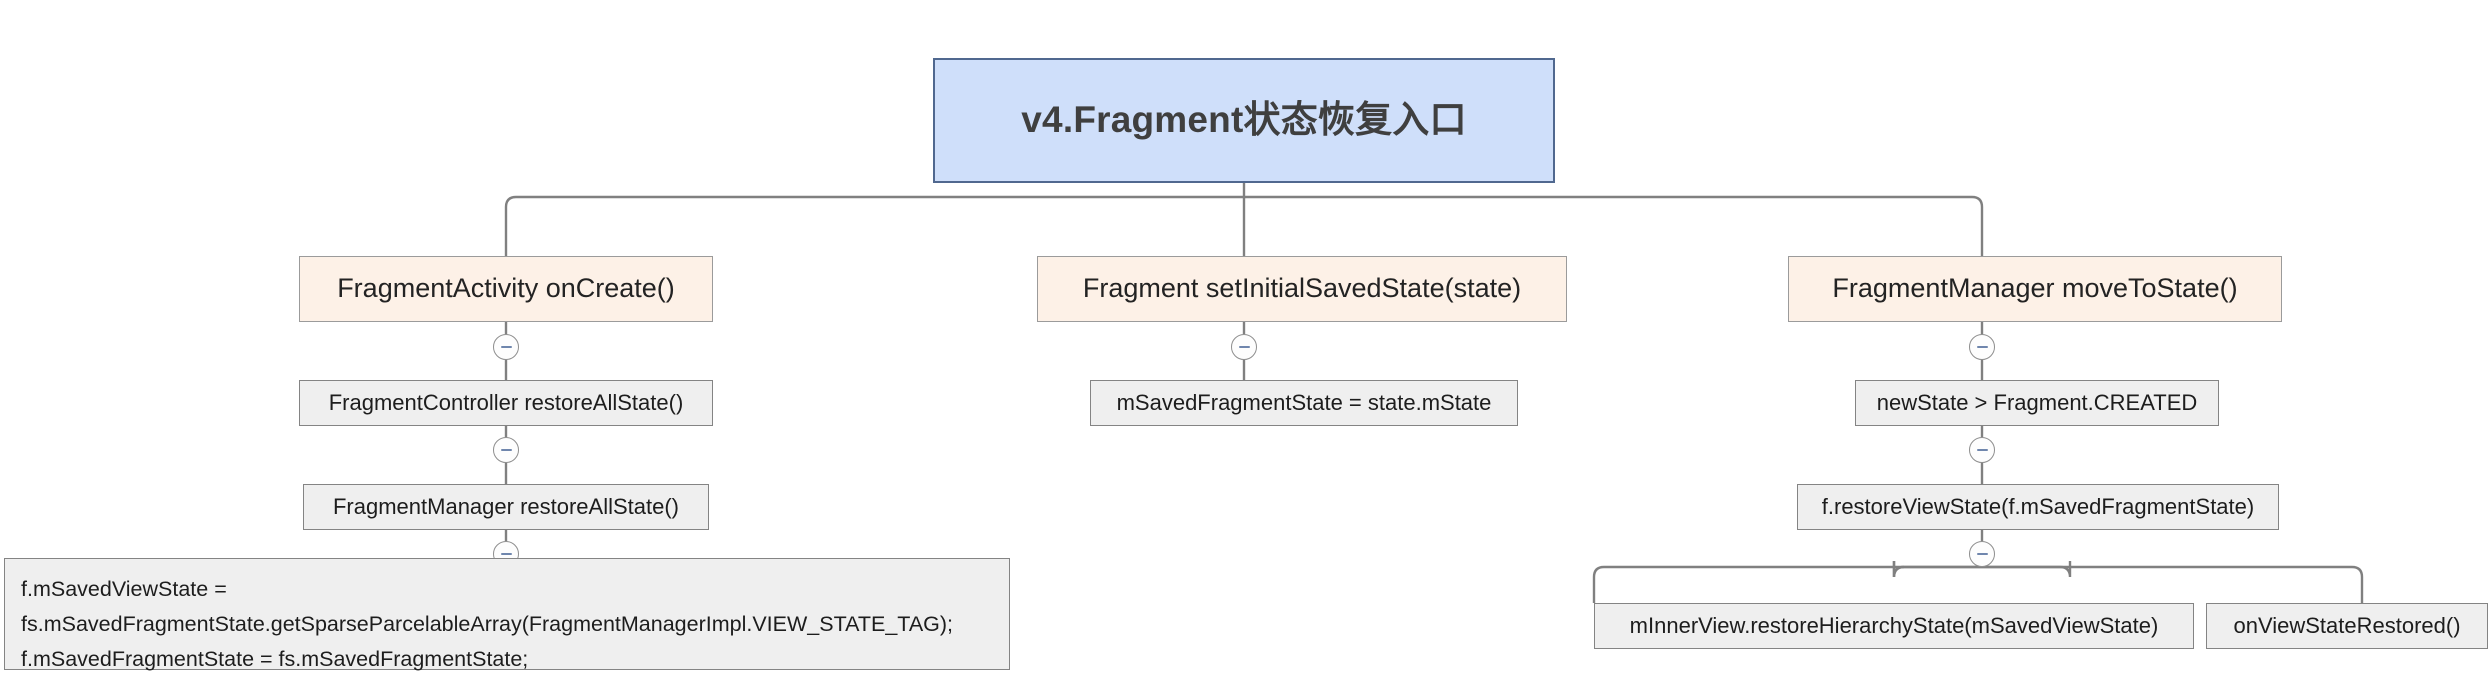  I want to click on collapse-toggle-fragmentmanager-movetostate, so click(1982, 347).